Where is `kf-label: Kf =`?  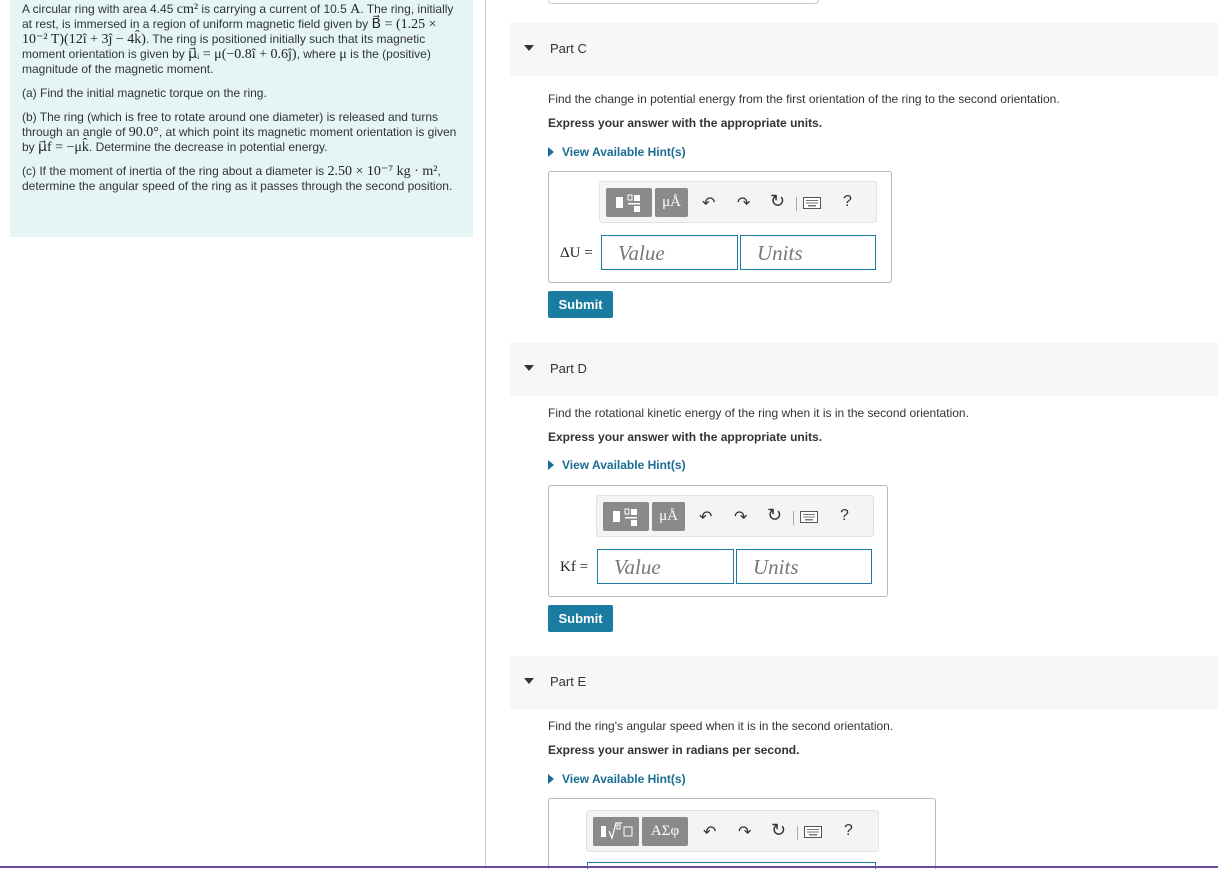
kf-label: Kf = is located at coordinates (574, 567).